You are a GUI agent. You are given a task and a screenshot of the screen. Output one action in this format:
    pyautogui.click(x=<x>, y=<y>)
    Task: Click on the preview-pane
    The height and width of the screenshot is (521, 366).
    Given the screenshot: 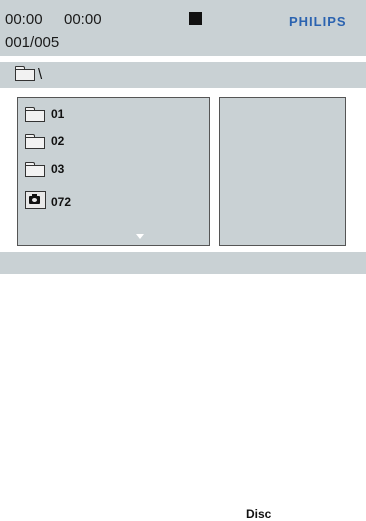 What is the action you would take?
    pyautogui.click(x=282, y=171)
    